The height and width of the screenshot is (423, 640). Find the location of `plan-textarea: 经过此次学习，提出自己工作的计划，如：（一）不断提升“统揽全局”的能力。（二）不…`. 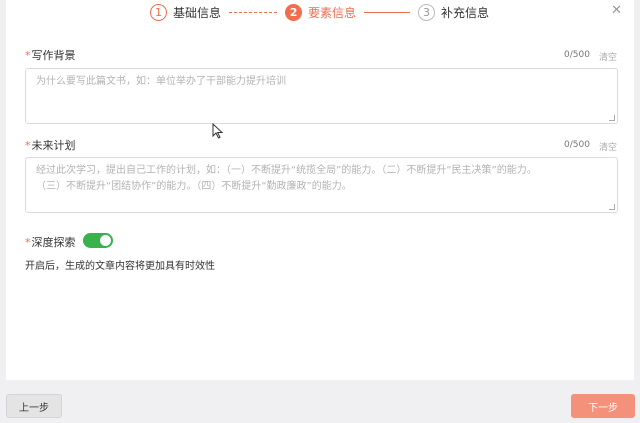

plan-textarea: 经过此次学习，提出自己工作的计划，如：（一）不断提升“统揽全局”的能力。（二）不… is located at coordinates (321, 185).